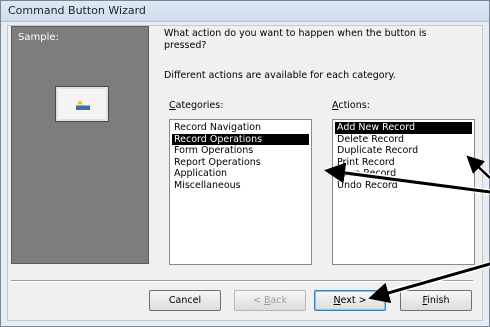  I want to click on arrow-to-add-new-record, so click(478, 167).